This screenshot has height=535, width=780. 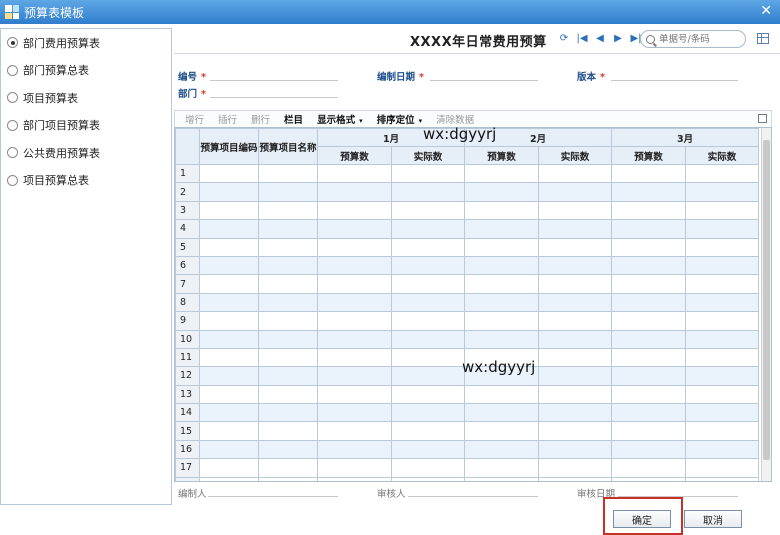 What do you see at coordinates (455, 119) in the screenshot?
I see `clear-data-button: 清除数据` at bounding box center [455, 119].